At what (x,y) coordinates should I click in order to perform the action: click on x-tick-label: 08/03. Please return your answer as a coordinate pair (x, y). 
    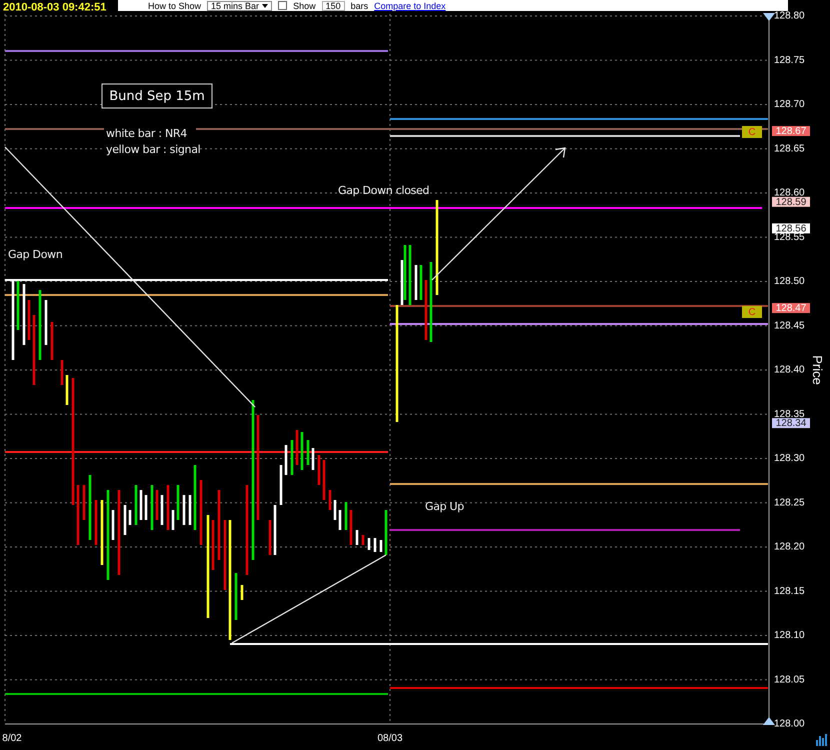
    Looking at the image, I should click on (390, 738).